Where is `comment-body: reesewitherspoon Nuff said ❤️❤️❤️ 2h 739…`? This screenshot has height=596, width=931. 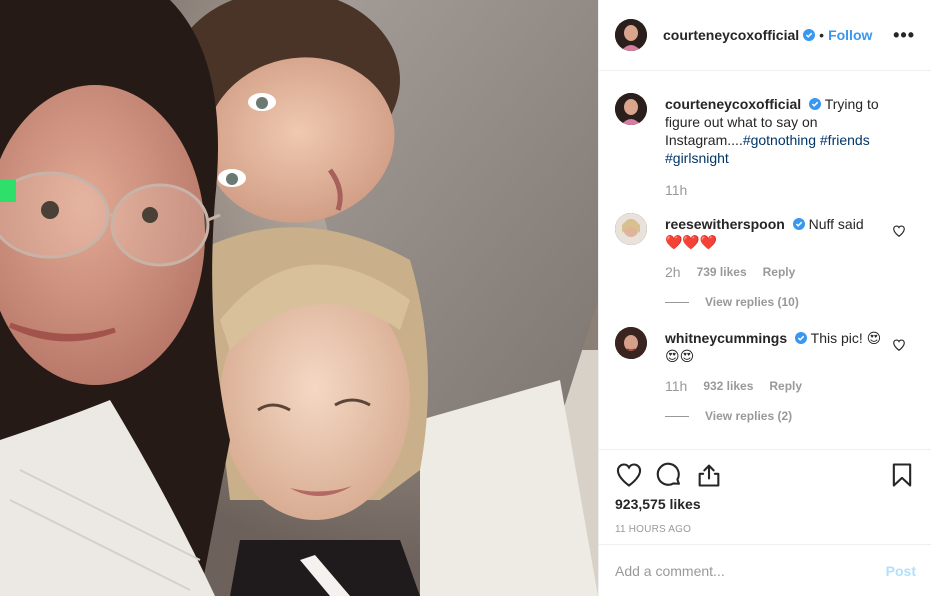
comment-body: reesewitherspoon Nuff said ❤️❤️❤️ 2h 739… is located at coordinates (780, 247).